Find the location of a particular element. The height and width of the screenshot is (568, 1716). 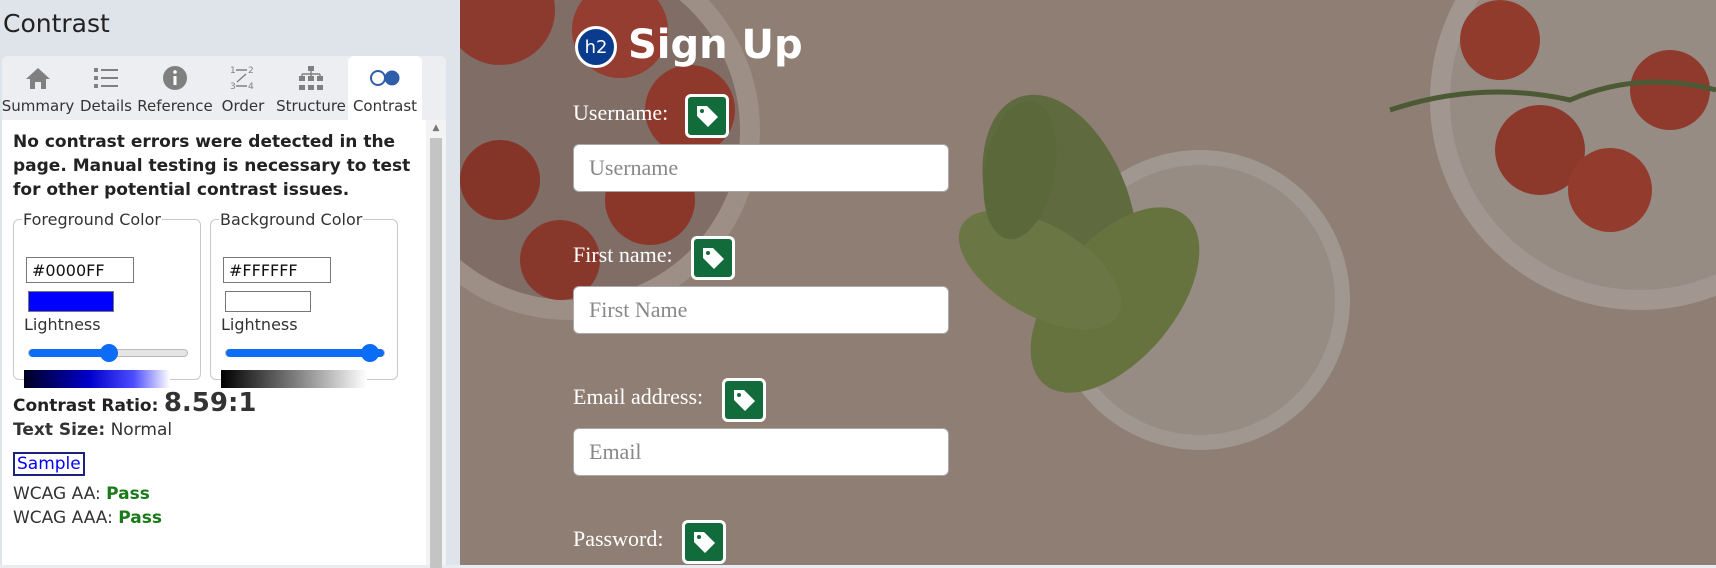

wcag-aa-result: WCAG AA: Pass is located at coordinates (81, 494).